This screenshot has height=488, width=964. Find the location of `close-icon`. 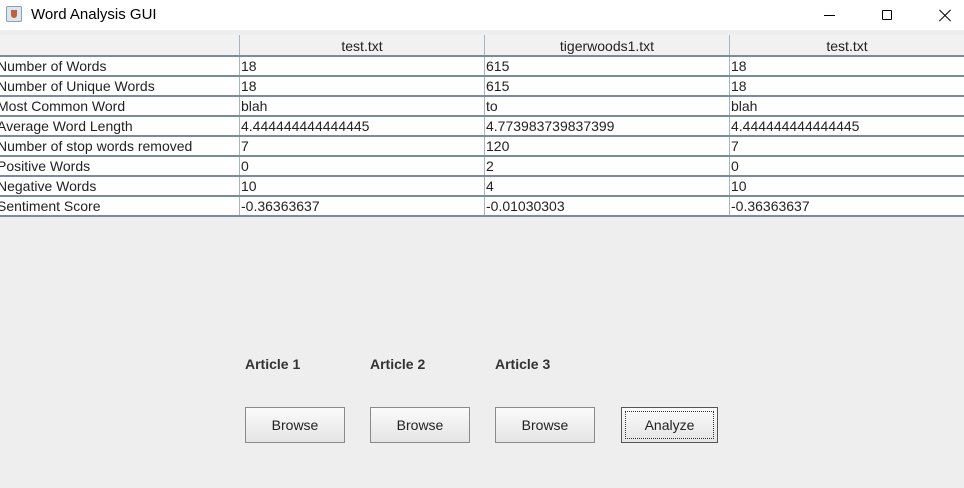

close-icon is located at coordinates (945, 15).